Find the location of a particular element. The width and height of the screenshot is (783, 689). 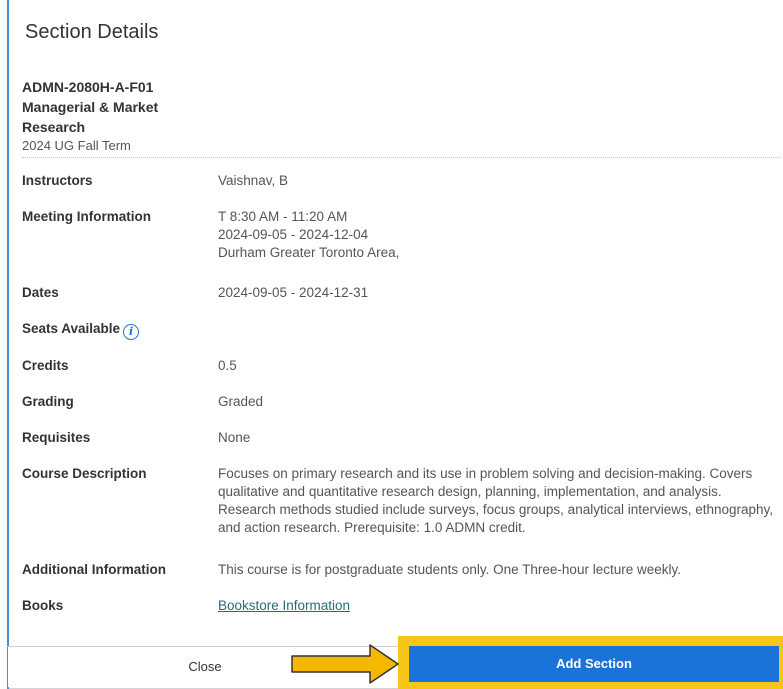

description-label: Course Description is located at coordinates (84, 473).